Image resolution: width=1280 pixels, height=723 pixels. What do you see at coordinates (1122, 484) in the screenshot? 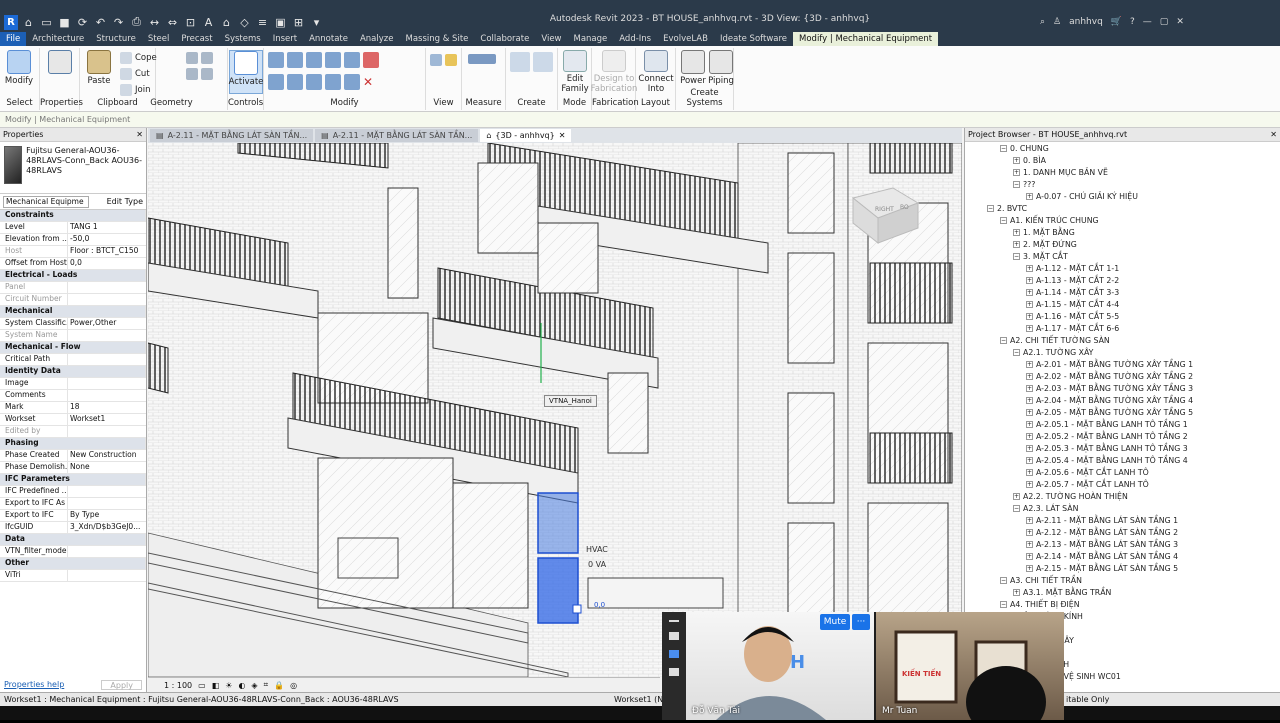
I see `browser-item: + A-2.05.7 - MẶT CẮT LANH TÔ` at bounding box center [1122, 484].